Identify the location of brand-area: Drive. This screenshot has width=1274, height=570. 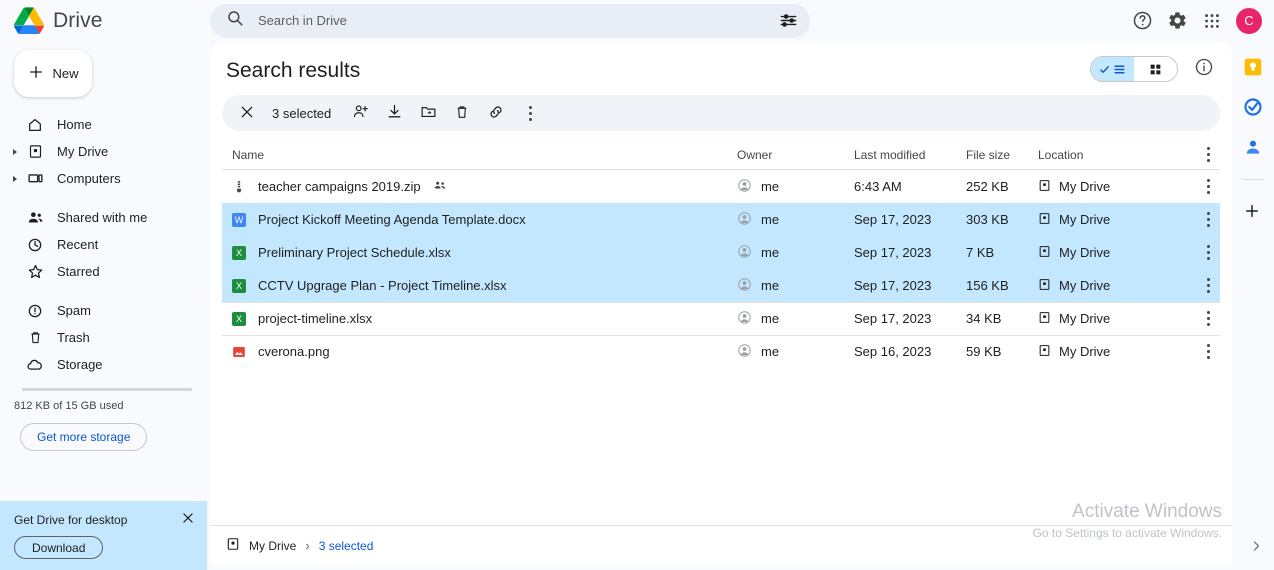
(105, 20).